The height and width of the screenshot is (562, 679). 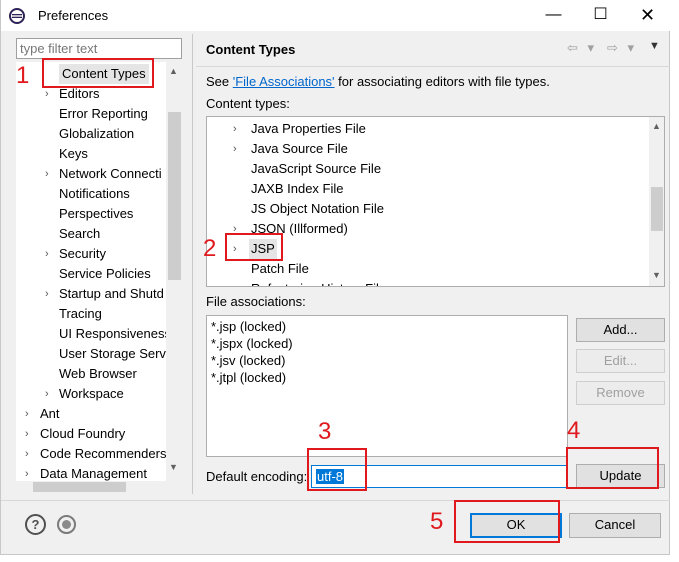 I want to click on default-encoding-label: Default encoding:, so click(x=257, y=476).